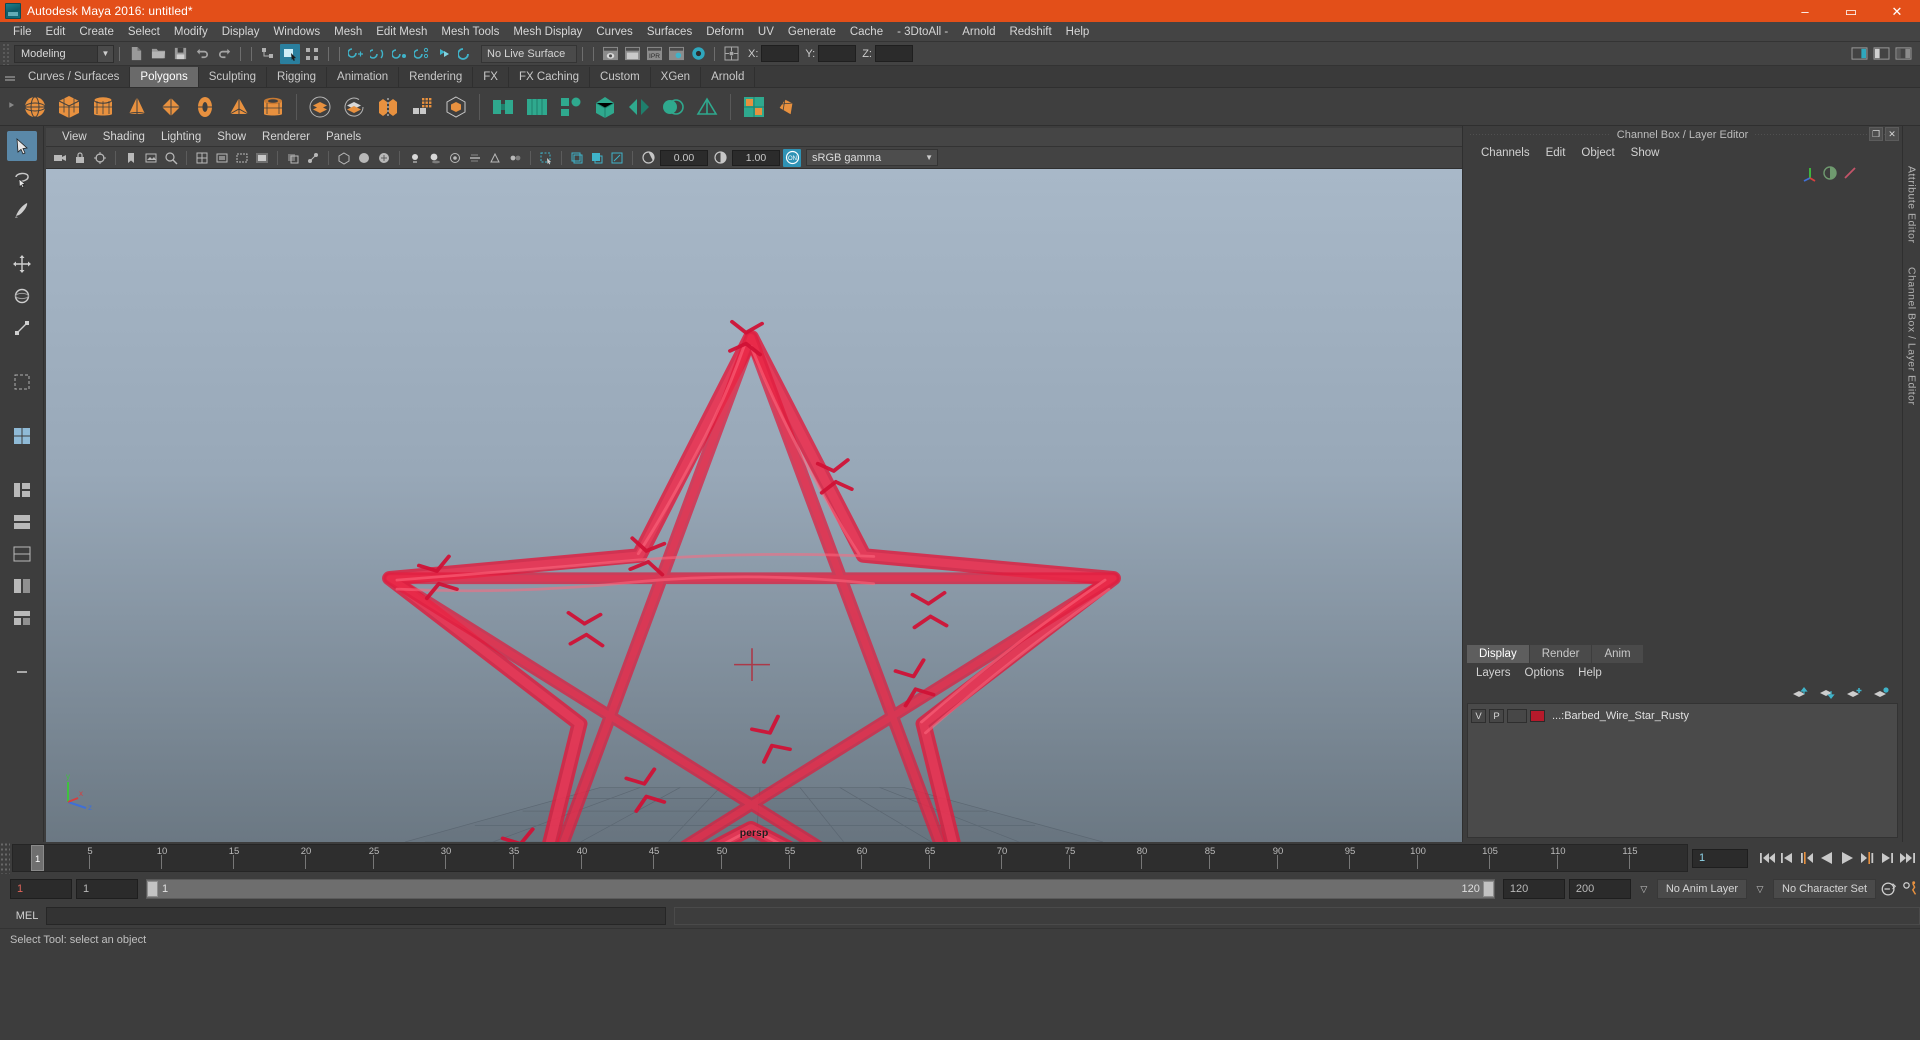 This screenshot has width=1920, height=1040. I want to click on vertical-tab-attribute-editor: Attribute Editor, so click(1912, 204).